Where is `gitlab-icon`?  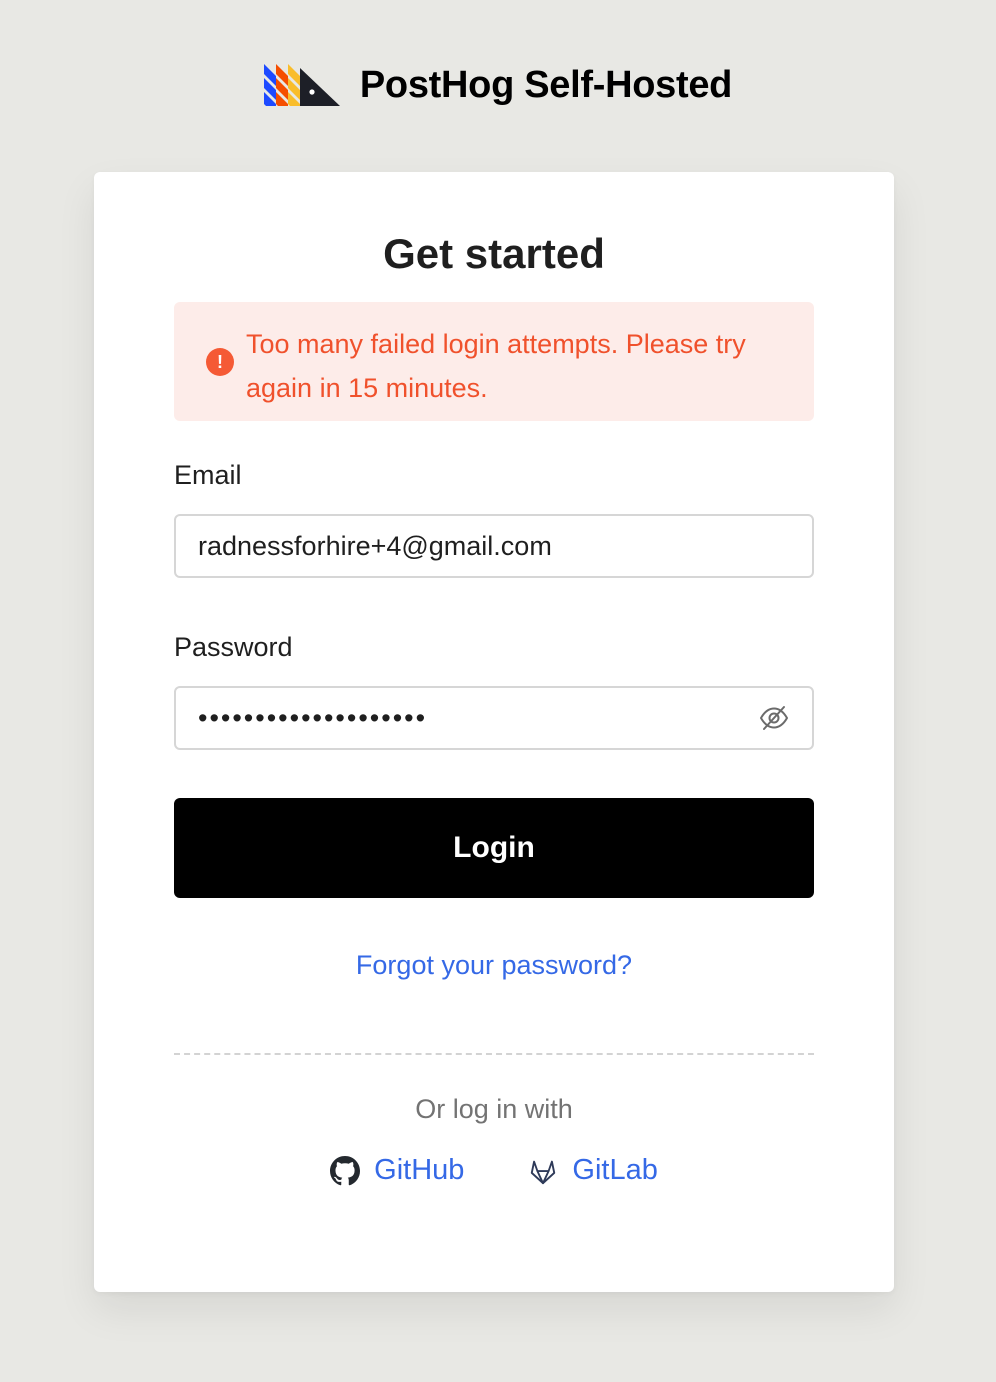 gitlab-icon is located at coordinates (543, 1172).